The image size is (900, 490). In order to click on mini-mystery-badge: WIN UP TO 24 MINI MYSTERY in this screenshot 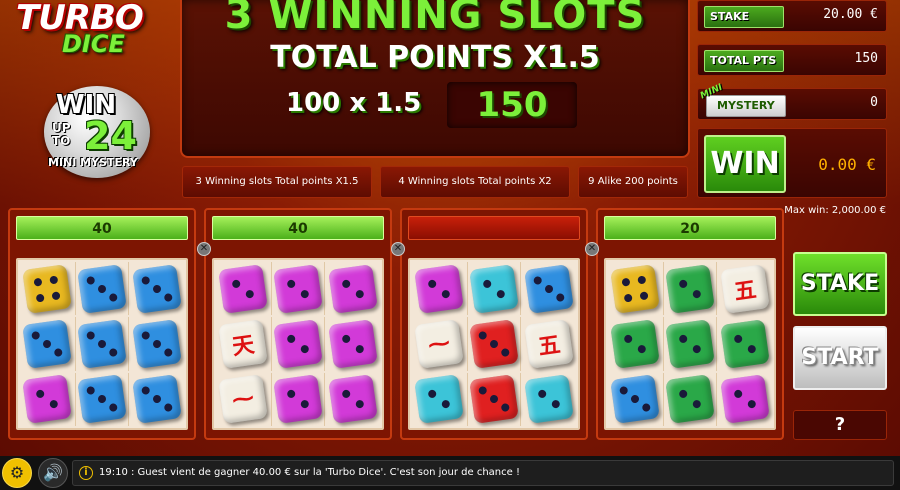, I will do `click(97, 132)`.